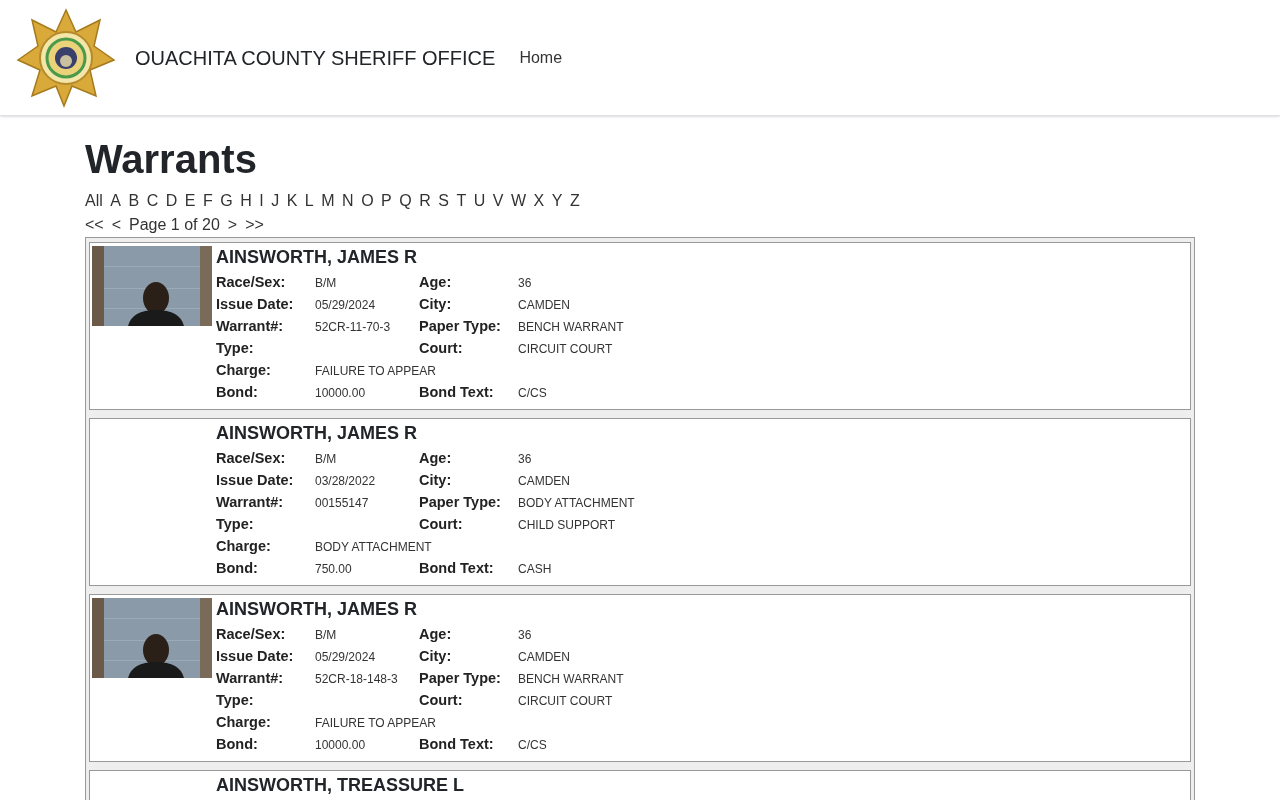 This screenshot has width=1280, height=800. I want to click on letter-link: N, so click(348, 201).